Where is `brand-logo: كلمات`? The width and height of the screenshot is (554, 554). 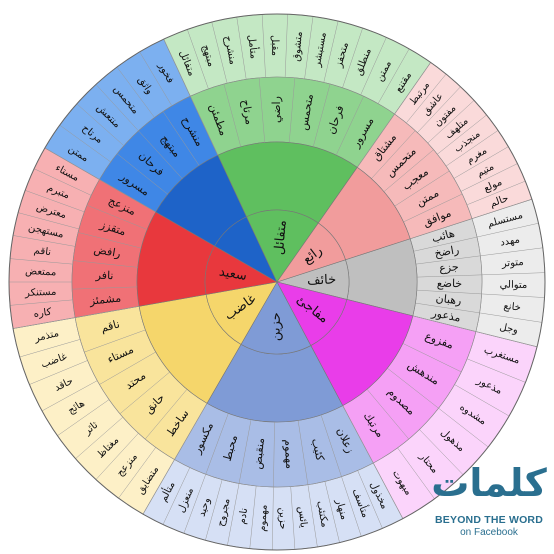
brand-logo: كلمات is located at coordinates (489, 482).